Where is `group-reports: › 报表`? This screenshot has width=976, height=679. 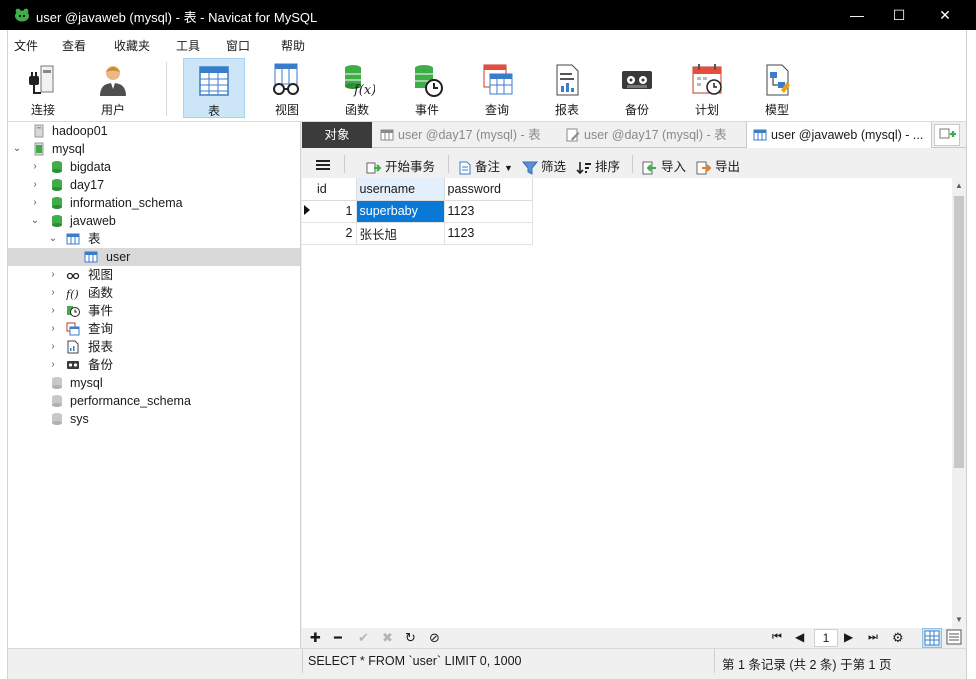
group-reports: › 报表 is located at coordinates (154, 347).